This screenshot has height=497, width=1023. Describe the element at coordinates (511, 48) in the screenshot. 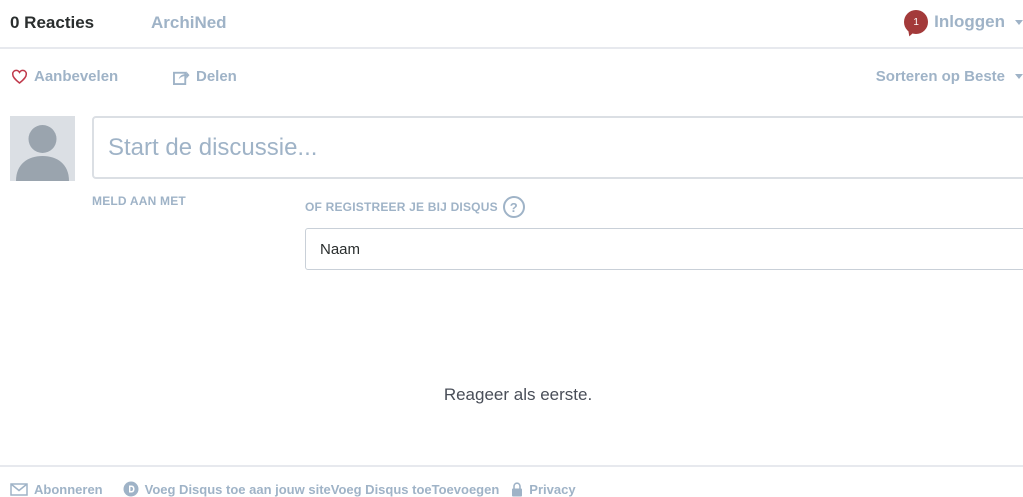

I see `nav-divider` at that location.